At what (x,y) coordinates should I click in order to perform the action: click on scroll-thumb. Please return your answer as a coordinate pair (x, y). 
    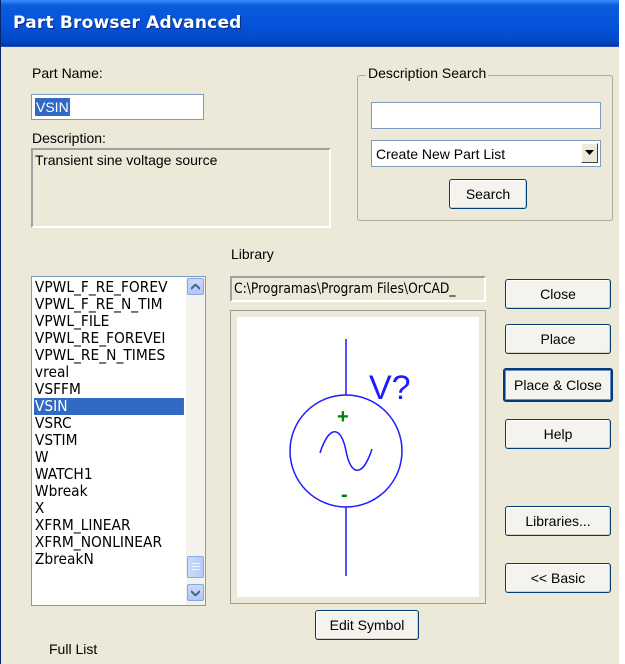
    Looking at the image, I should click on (195, 567).